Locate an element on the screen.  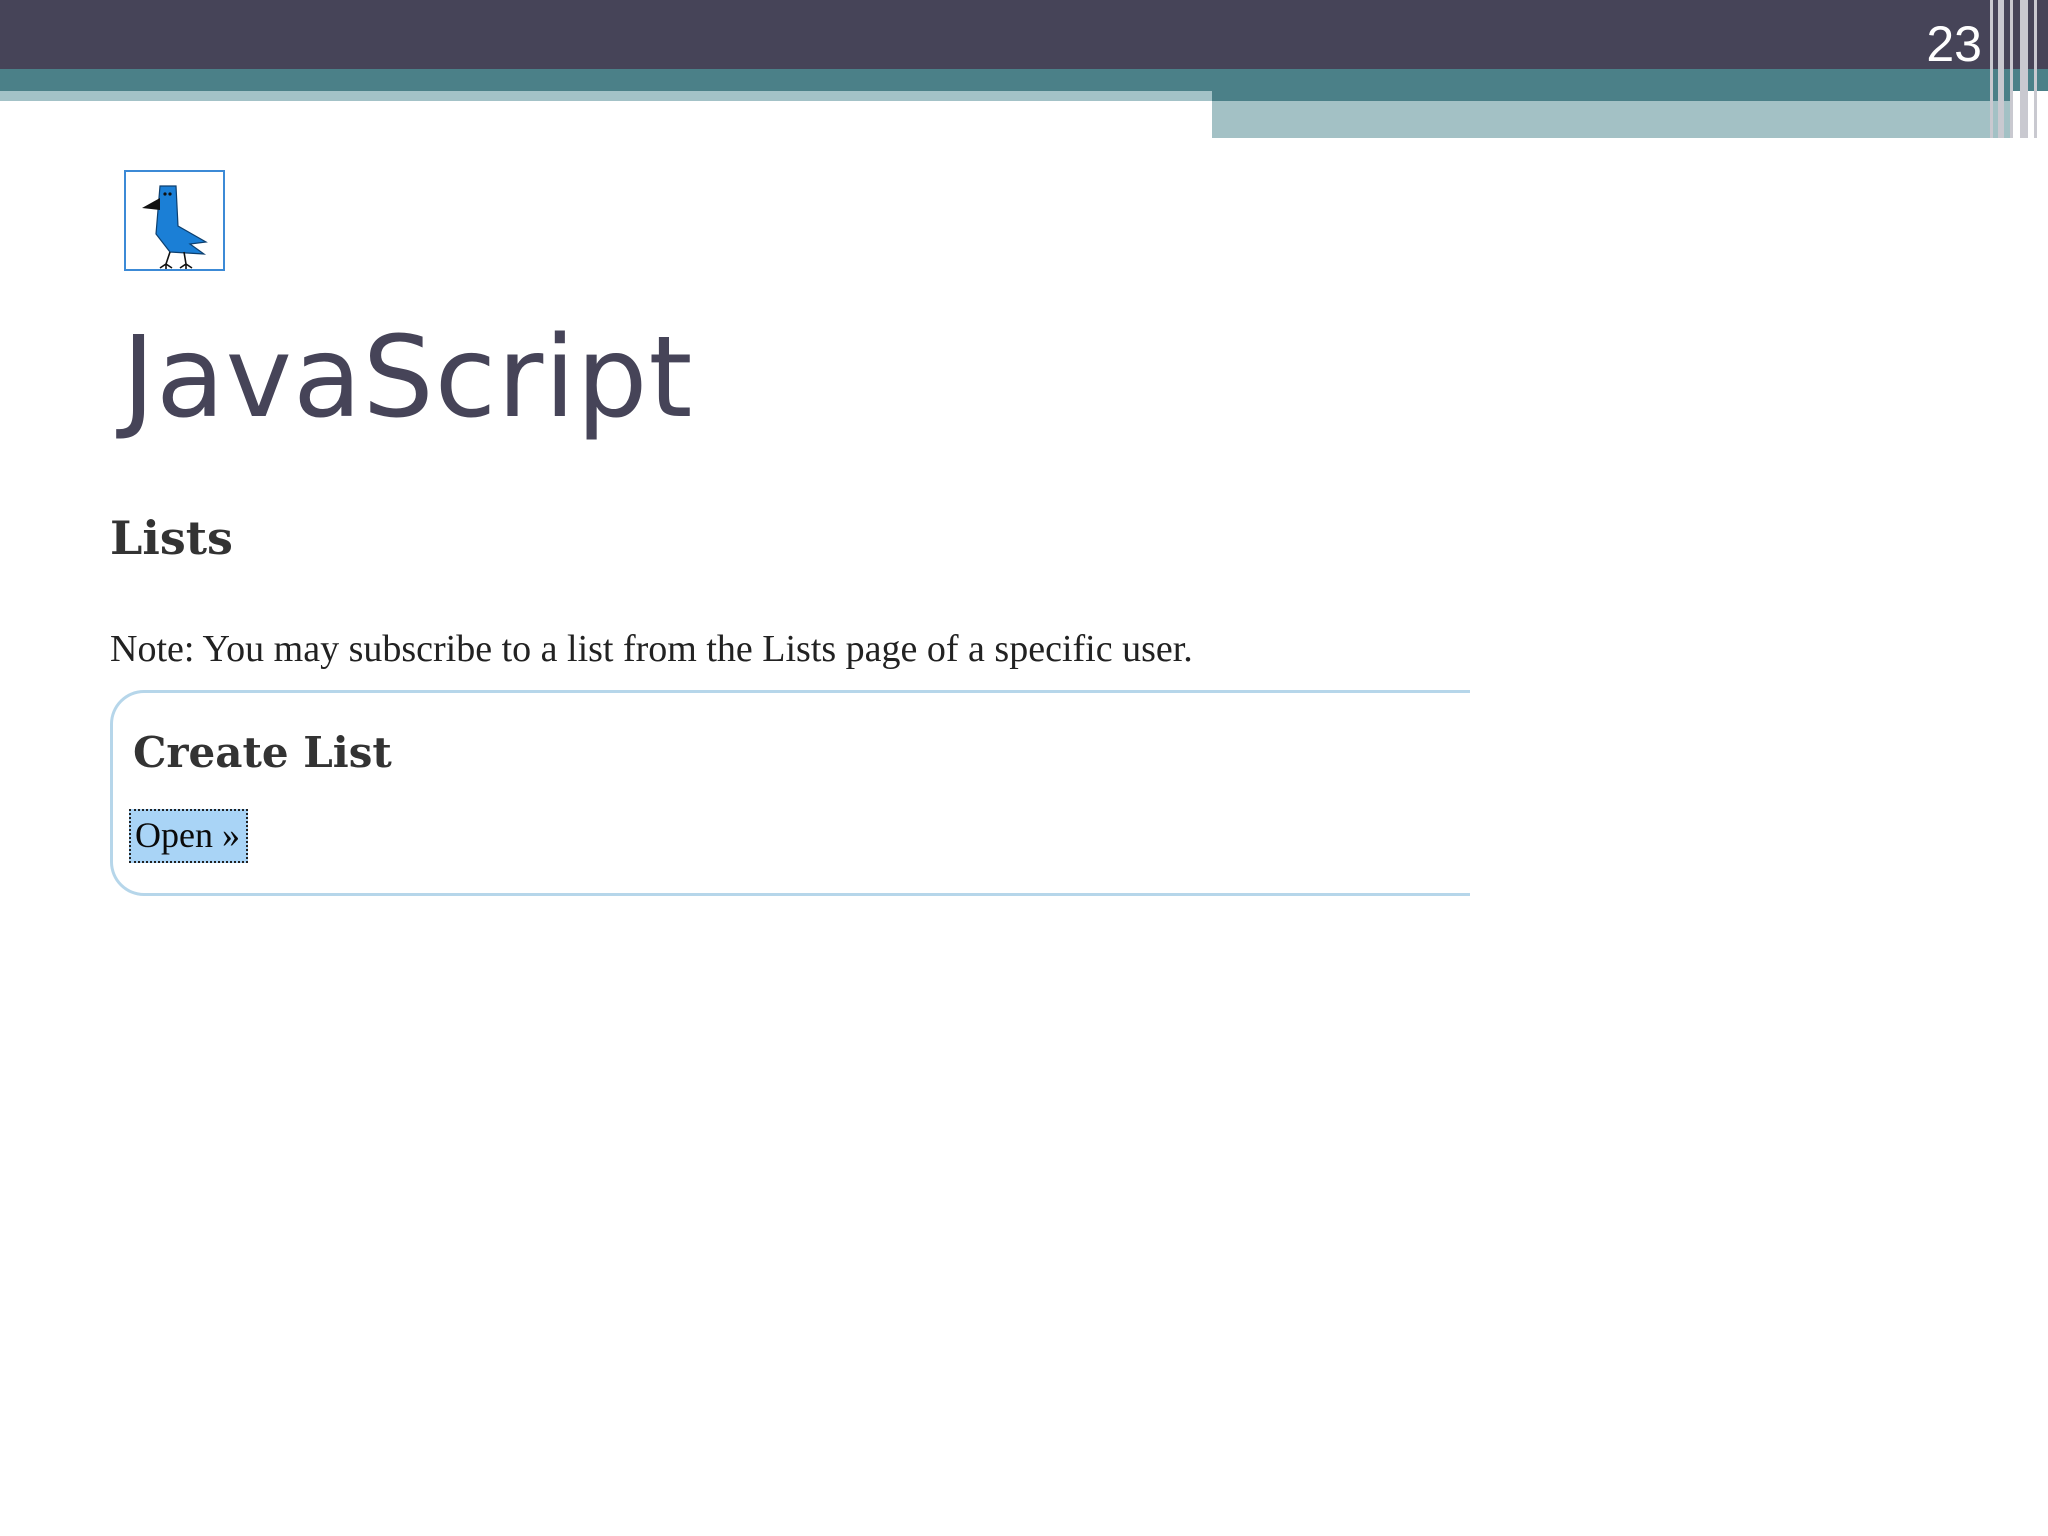
header-light-band-right is located at coordinates (1612, 119).